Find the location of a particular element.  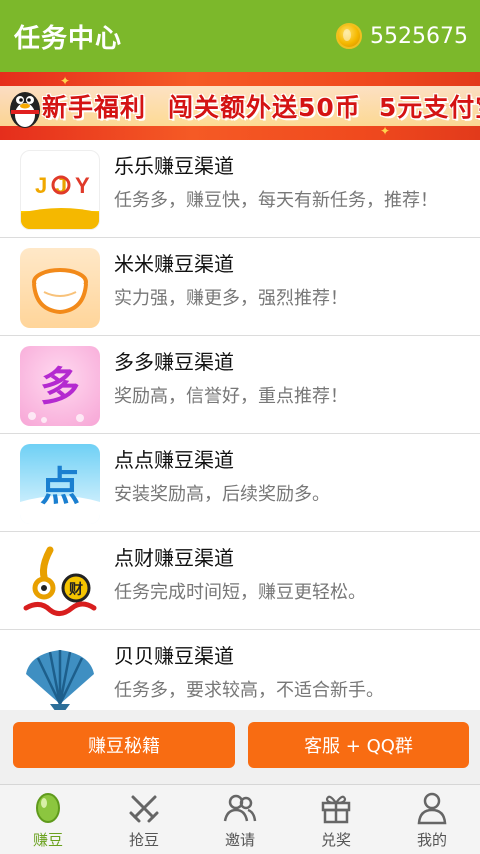

shell-icon is located at coordinates (60, 680).